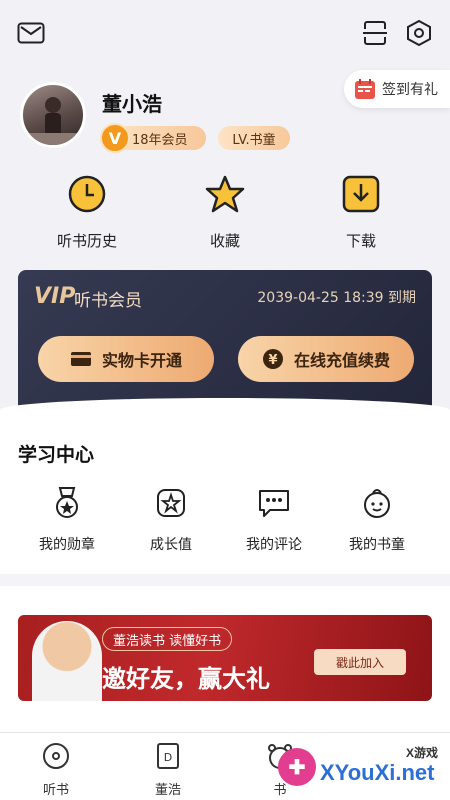  I want to click on member-years-label: 18年会员, so click(160, 140).